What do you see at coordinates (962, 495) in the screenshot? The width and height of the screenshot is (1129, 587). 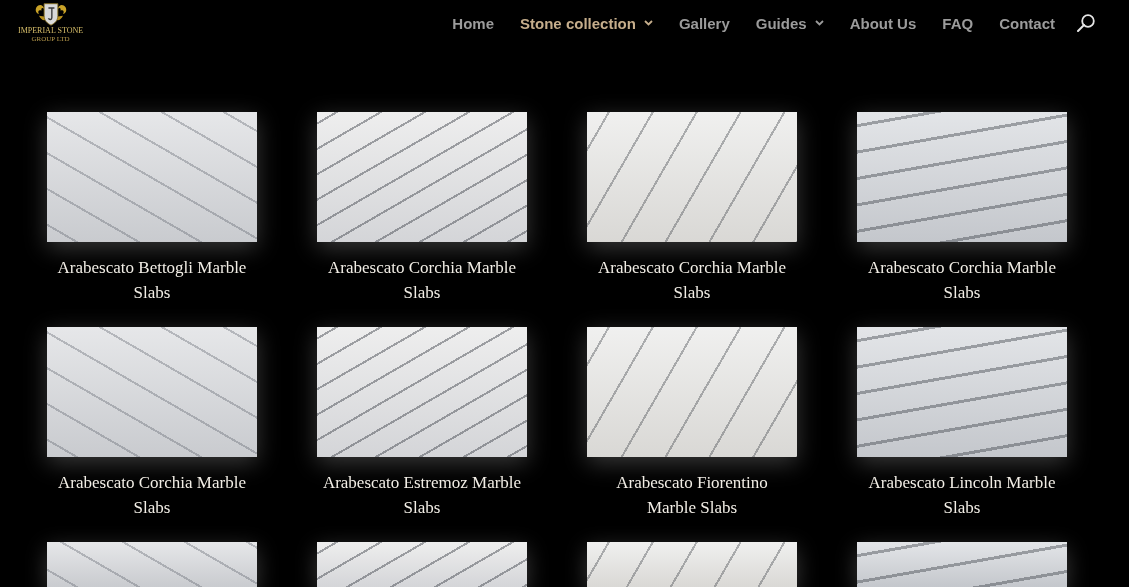 I see `product-title: Arabescato Lincoln Marble Slabs` at bounding box center [962, 495].